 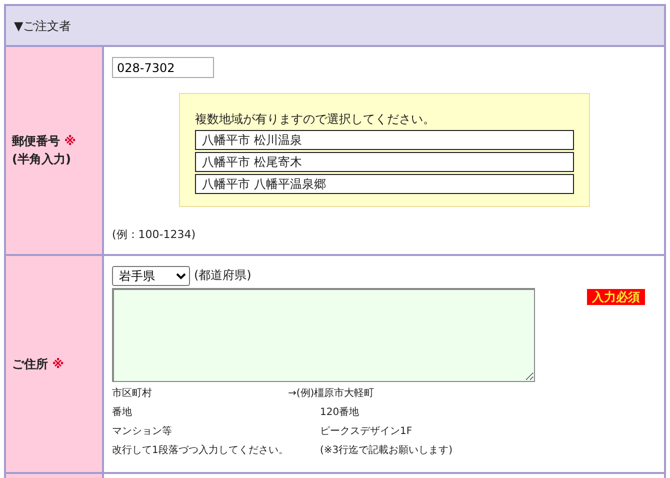 I want to click on hint-text: 改行して1段落づつ入力してください。, so click(x=200, y=451).